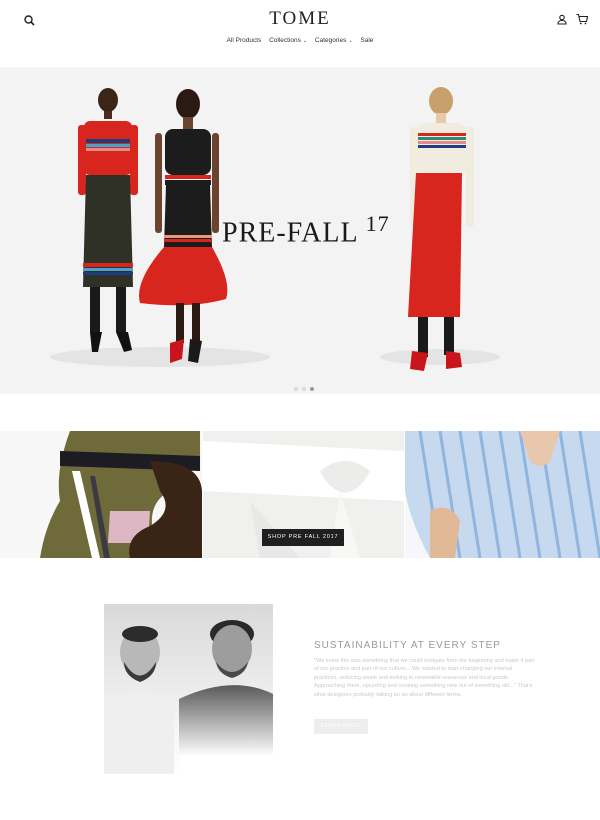 This screenshot has height=820, width=600. I want to click on model-right, so click(441, 229).